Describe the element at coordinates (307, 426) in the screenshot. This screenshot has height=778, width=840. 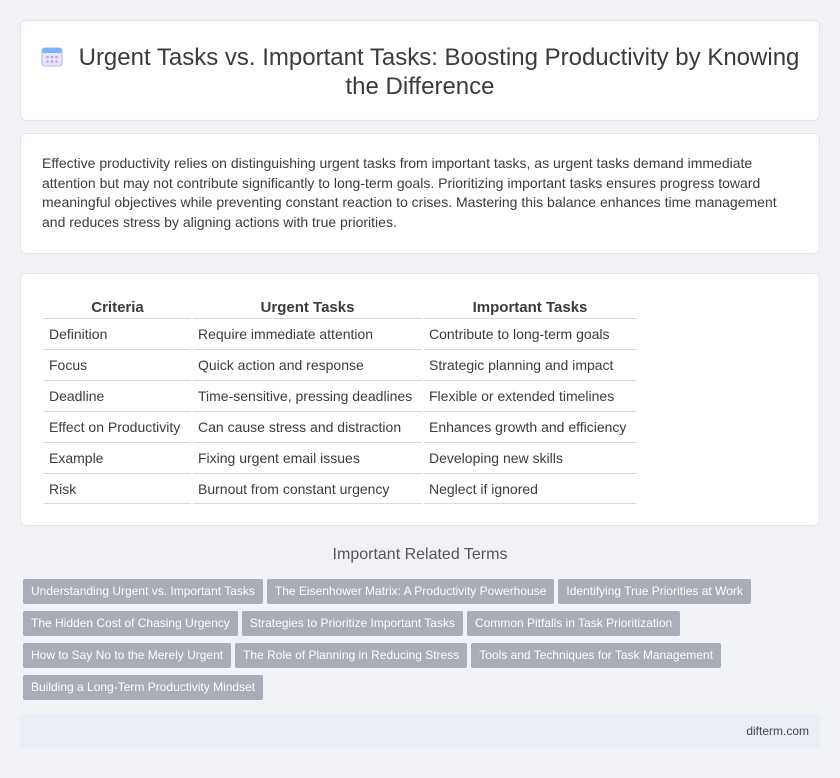
I see `table-cell: Can cause stress and distraction` at that location.